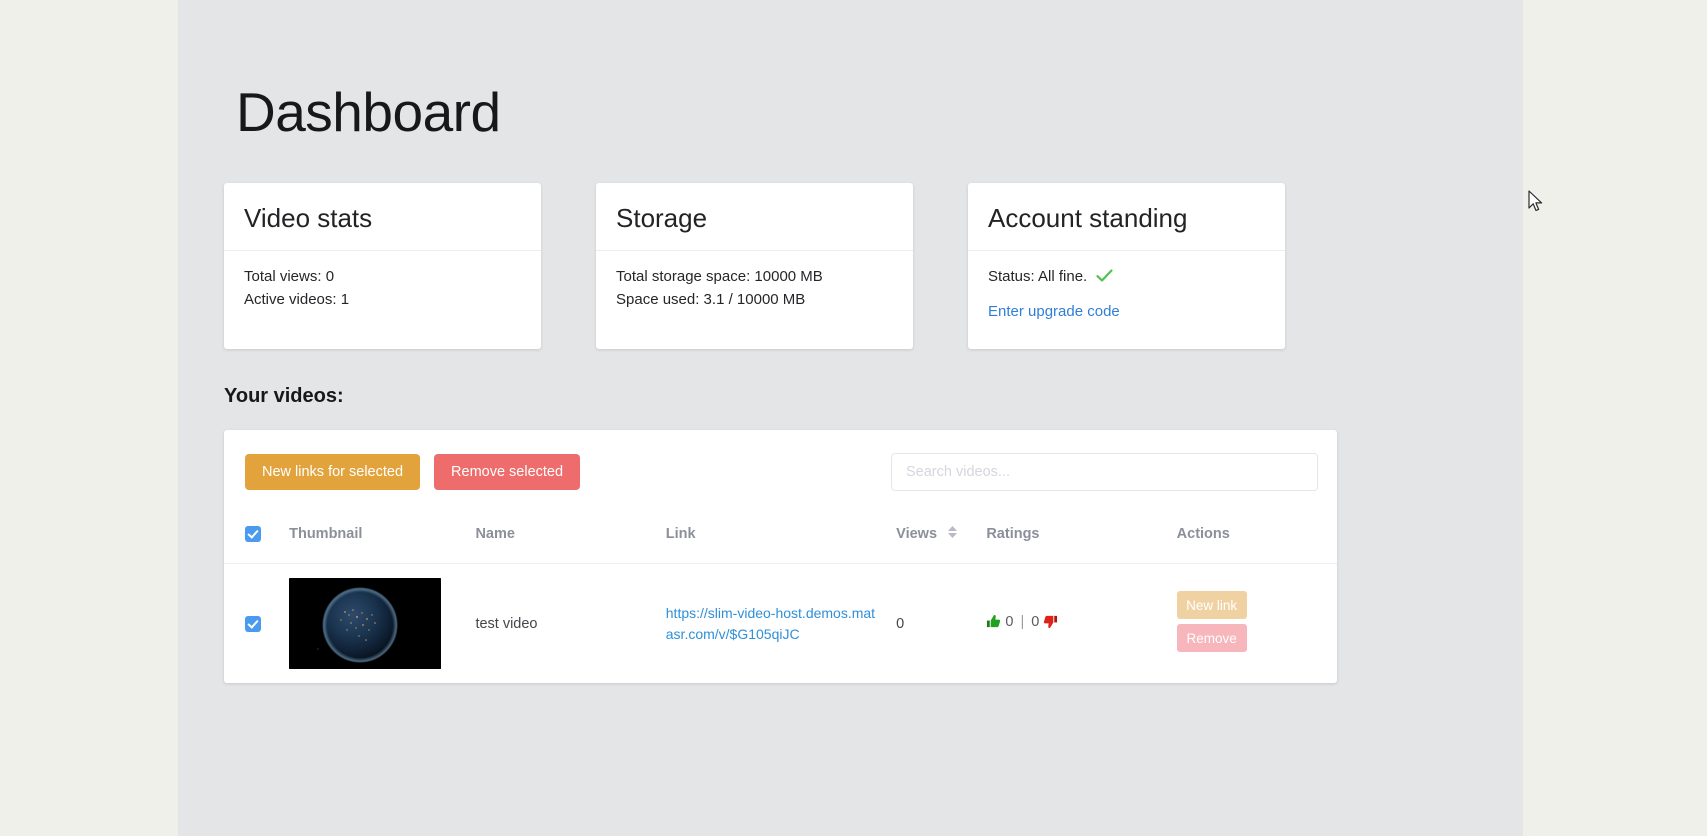 The width and height of the screenshot is (1707, 836). I want to click on row-ratings-cell: 0 | 0, so click(1081, 624).